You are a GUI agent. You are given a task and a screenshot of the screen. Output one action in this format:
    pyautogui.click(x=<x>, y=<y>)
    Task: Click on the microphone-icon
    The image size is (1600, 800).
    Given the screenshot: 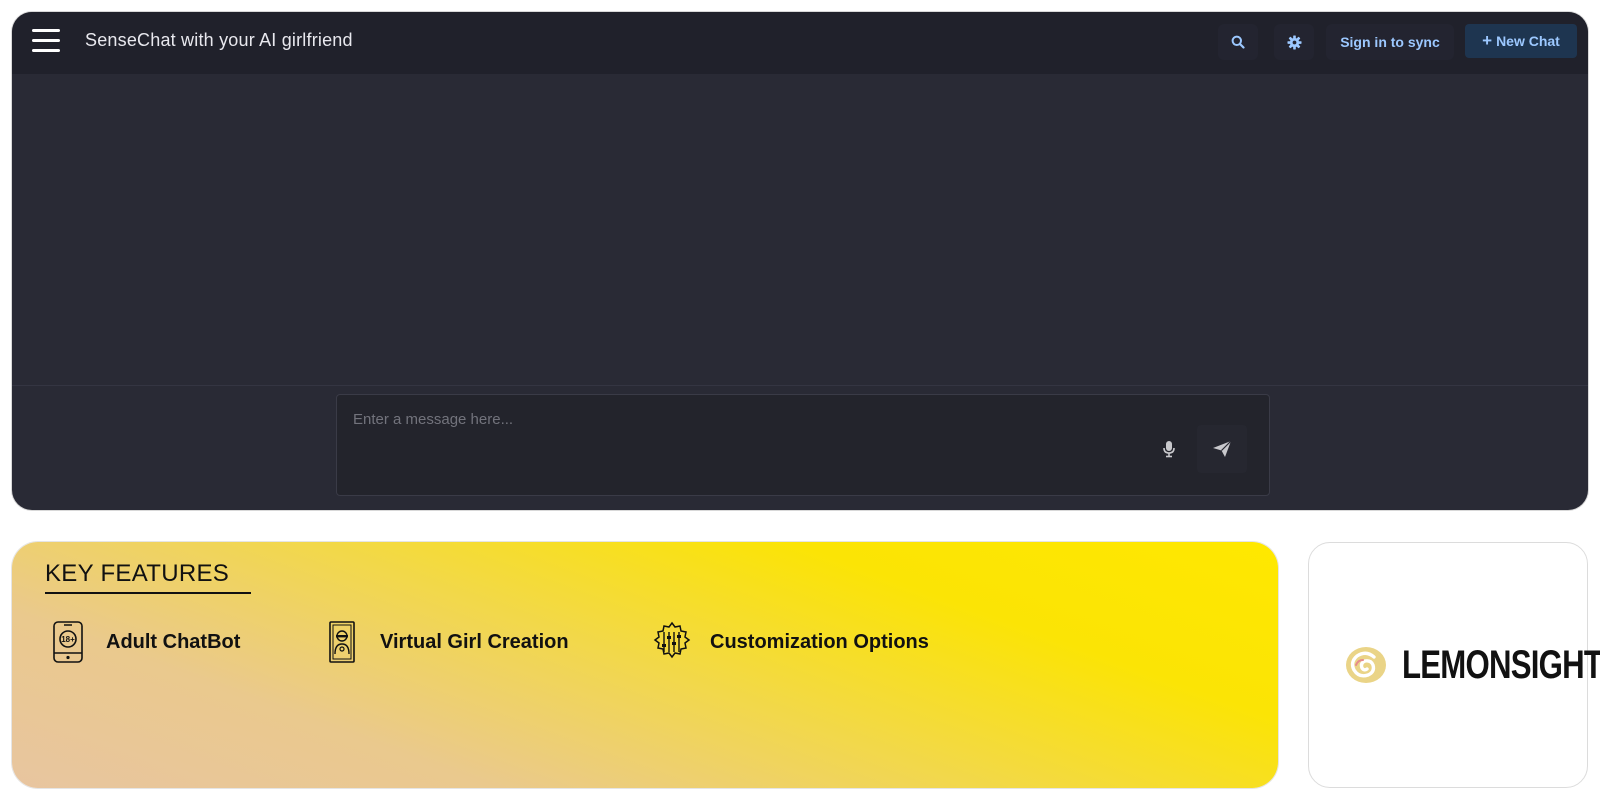 What is the action you would take?
    pyautogui.click(x=1169, y=449)
    